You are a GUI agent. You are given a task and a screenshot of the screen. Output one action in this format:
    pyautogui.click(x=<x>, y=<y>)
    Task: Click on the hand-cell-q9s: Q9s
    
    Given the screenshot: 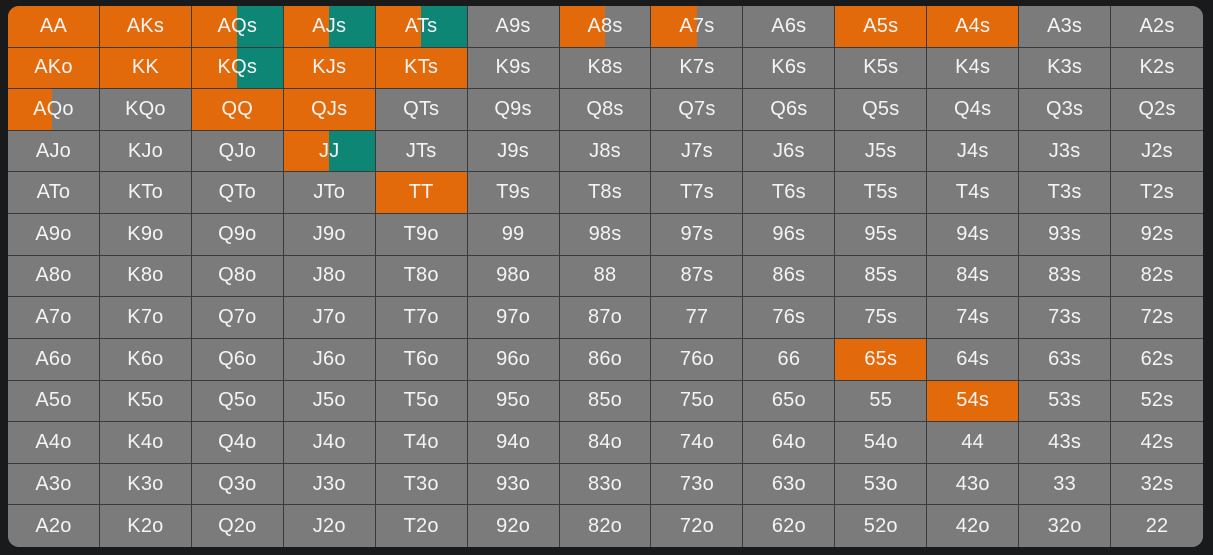 What is the action you would take?
    pyautogui.click(x=513, y=110)
    